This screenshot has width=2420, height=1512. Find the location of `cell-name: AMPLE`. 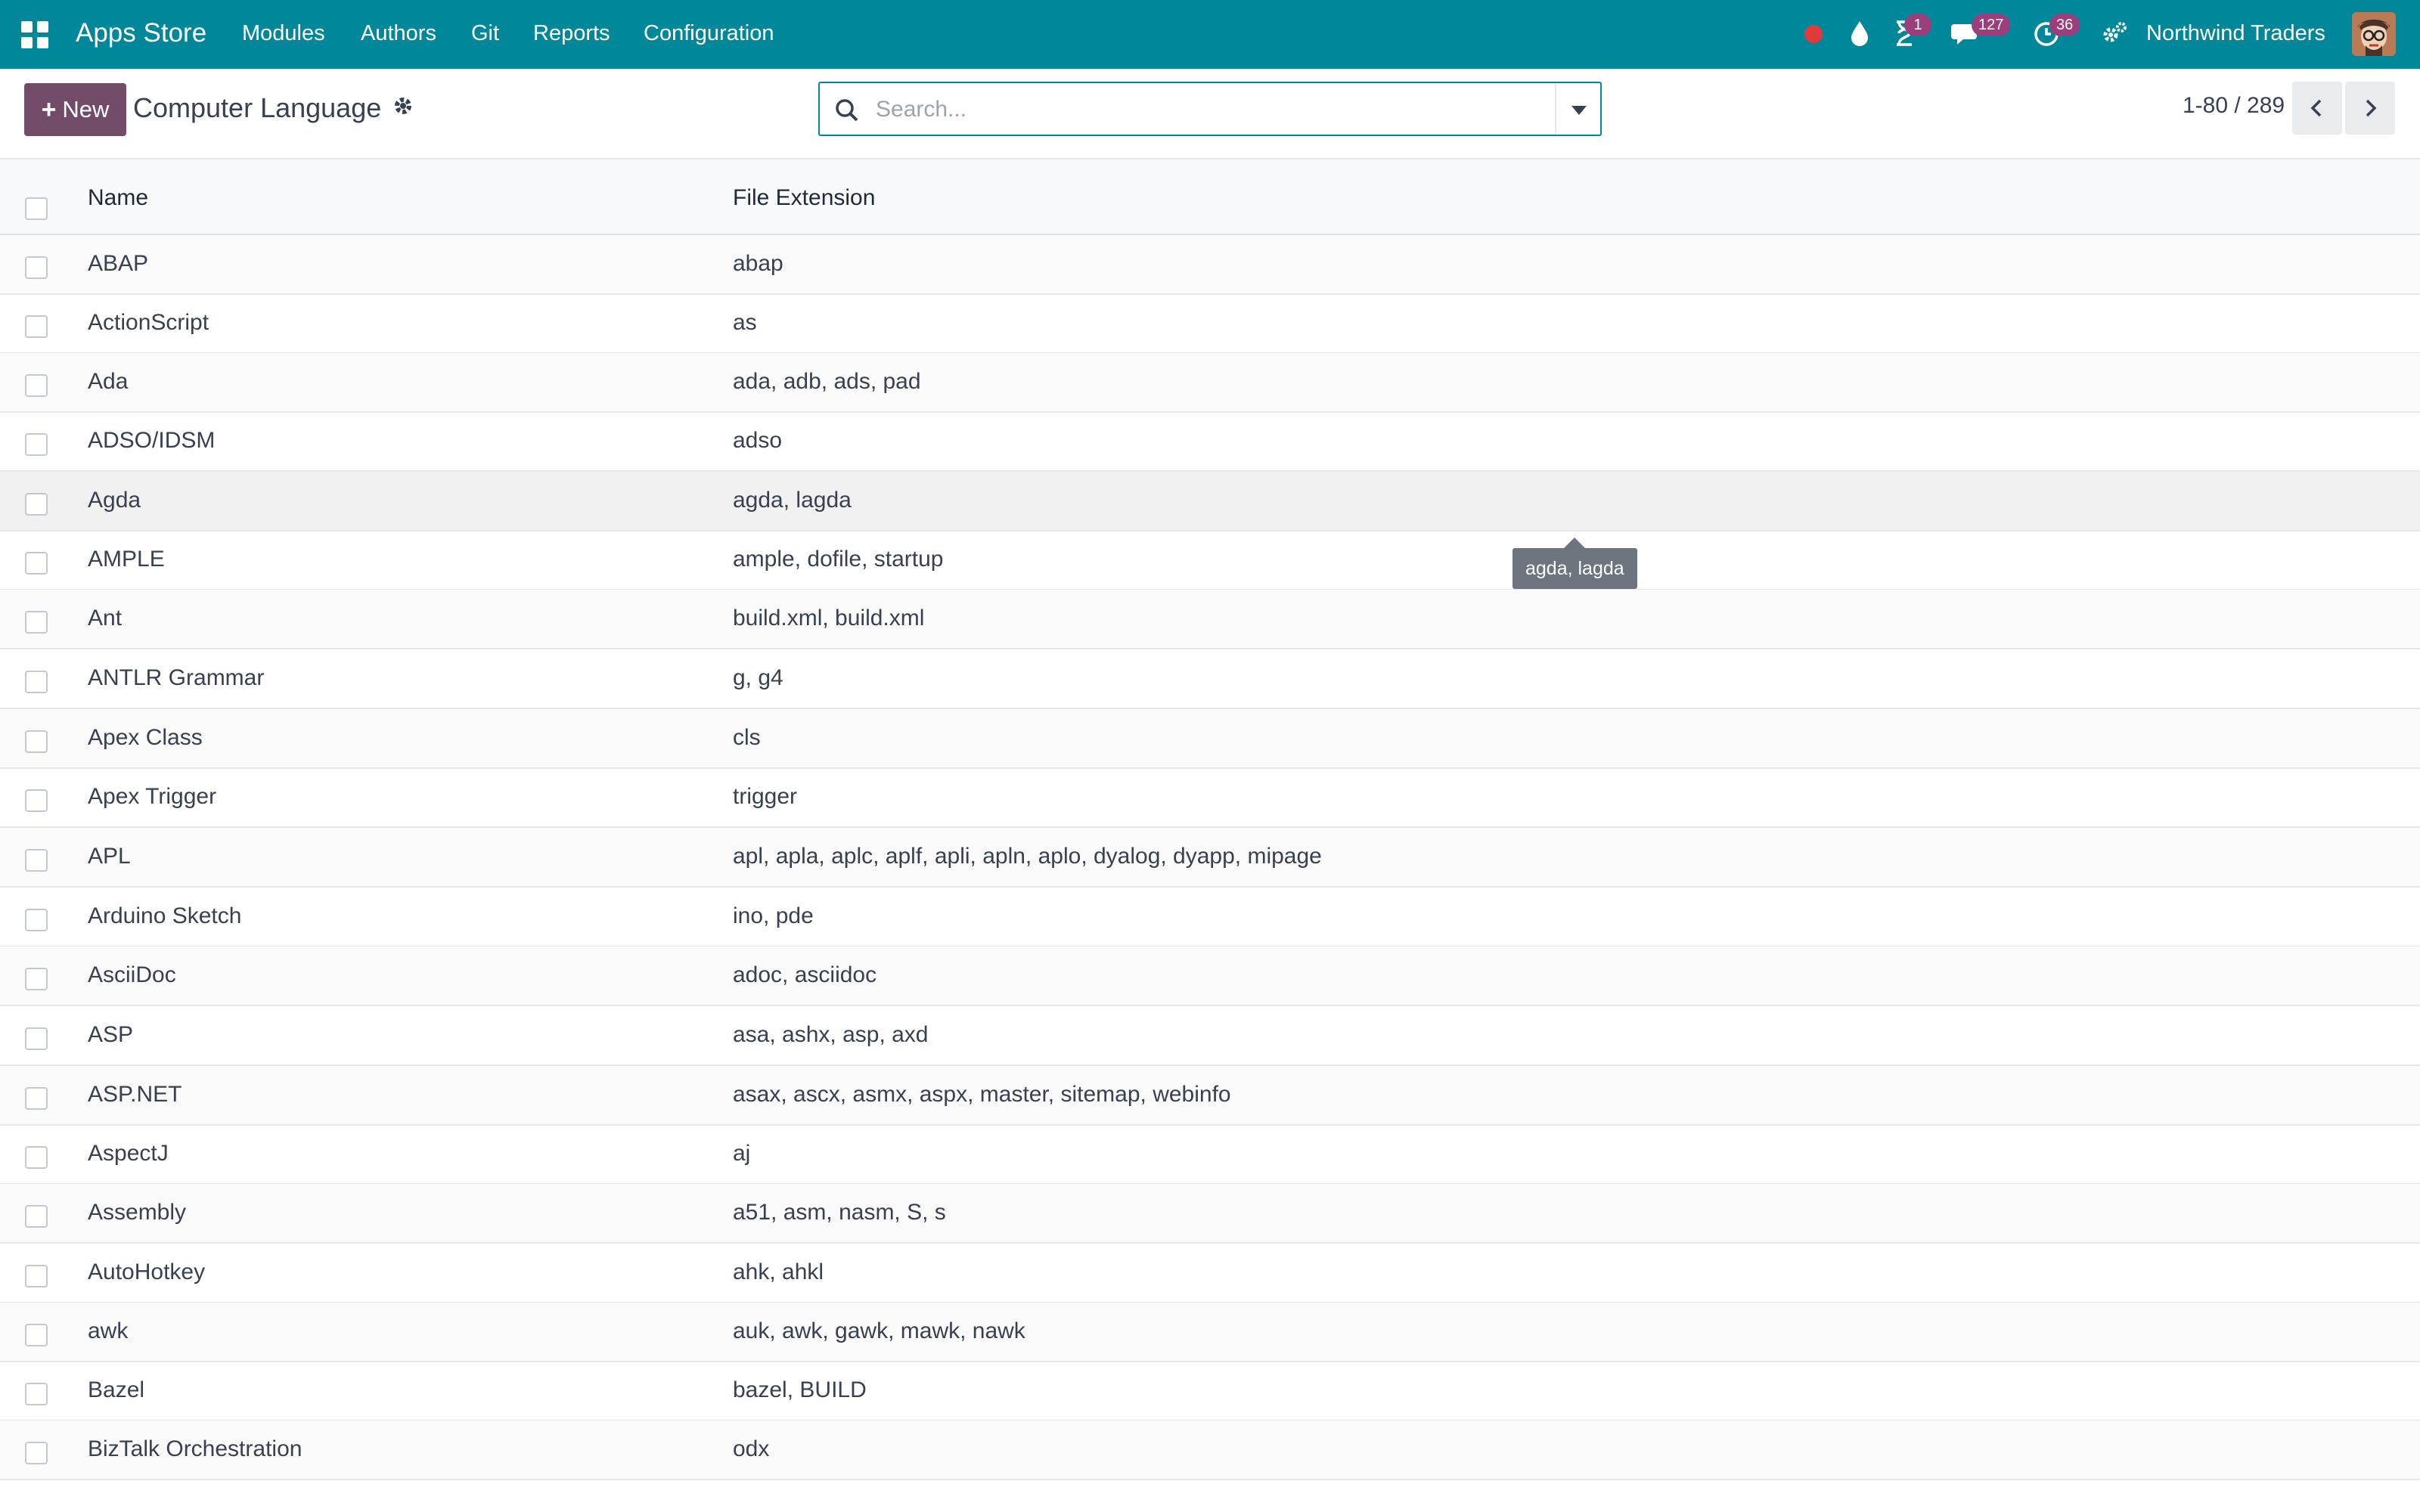

cell-name: AMPLE is located at coordinates (126, 559).